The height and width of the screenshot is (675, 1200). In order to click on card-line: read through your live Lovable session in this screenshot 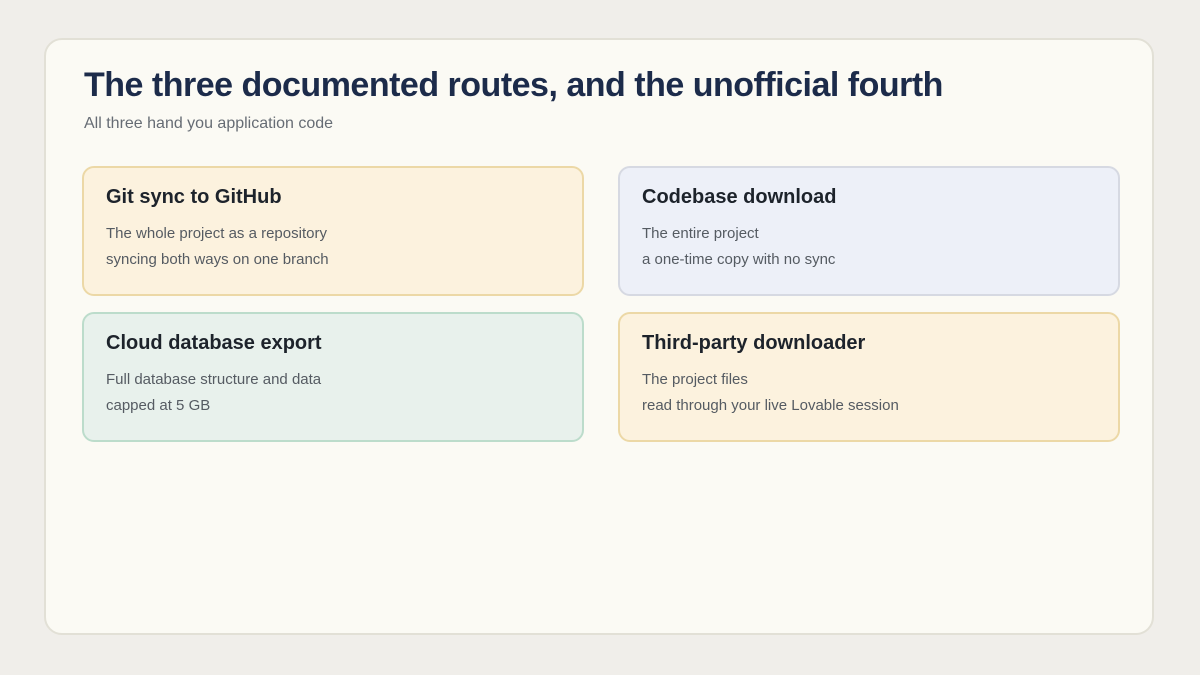, I will do `click(770, 405)`.